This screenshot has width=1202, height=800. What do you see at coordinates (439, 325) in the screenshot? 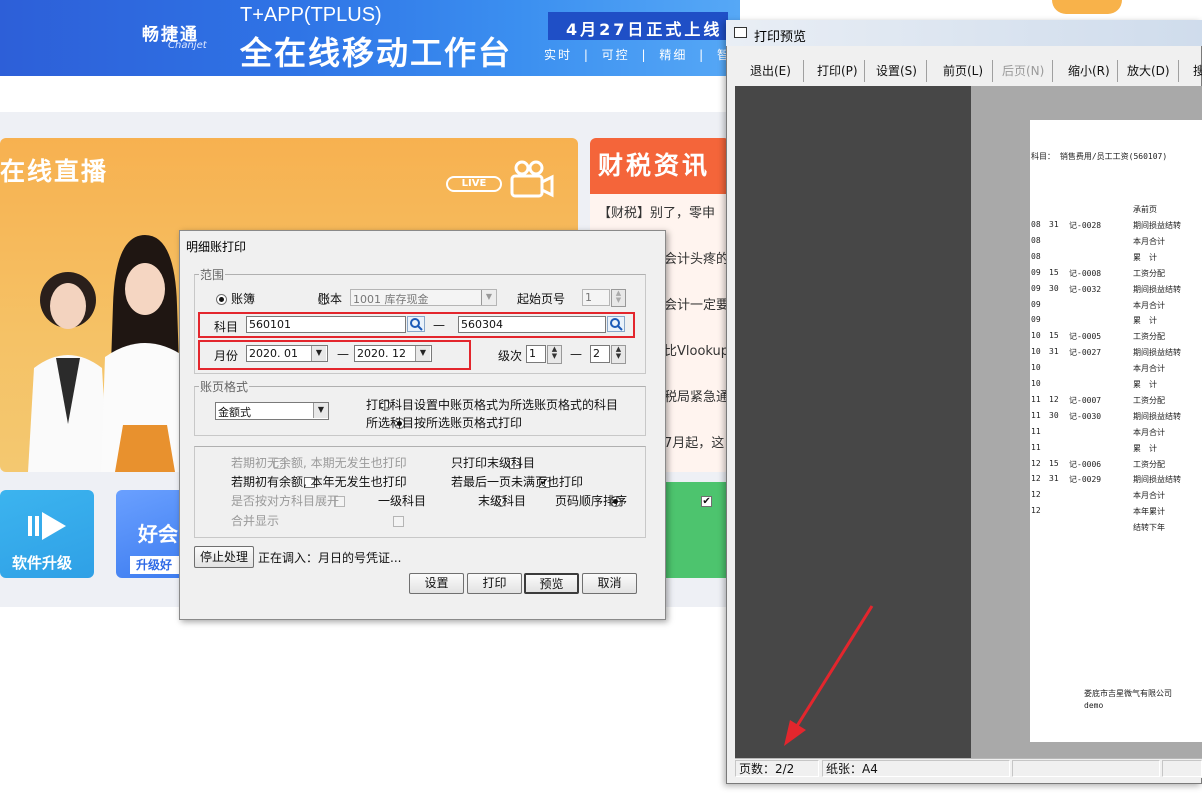
I see `subject-dash: —` at bounding box center [439, 325].